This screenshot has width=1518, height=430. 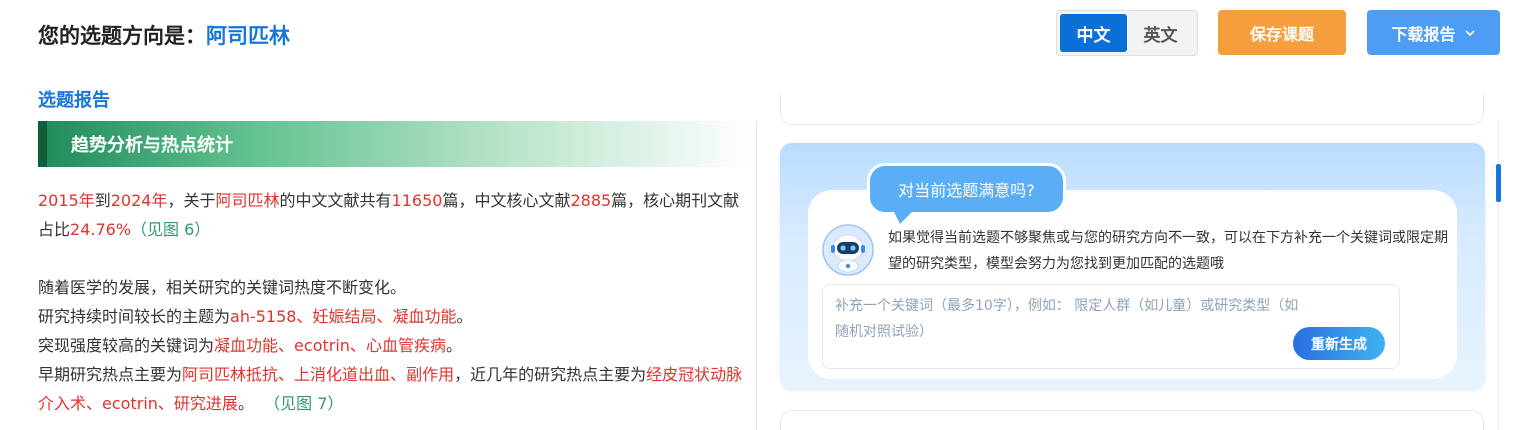 What do you see at coordinates (263, 316) in the screenshot?
I see `long-topic: ah-5158` at bounding box center [263, 316].